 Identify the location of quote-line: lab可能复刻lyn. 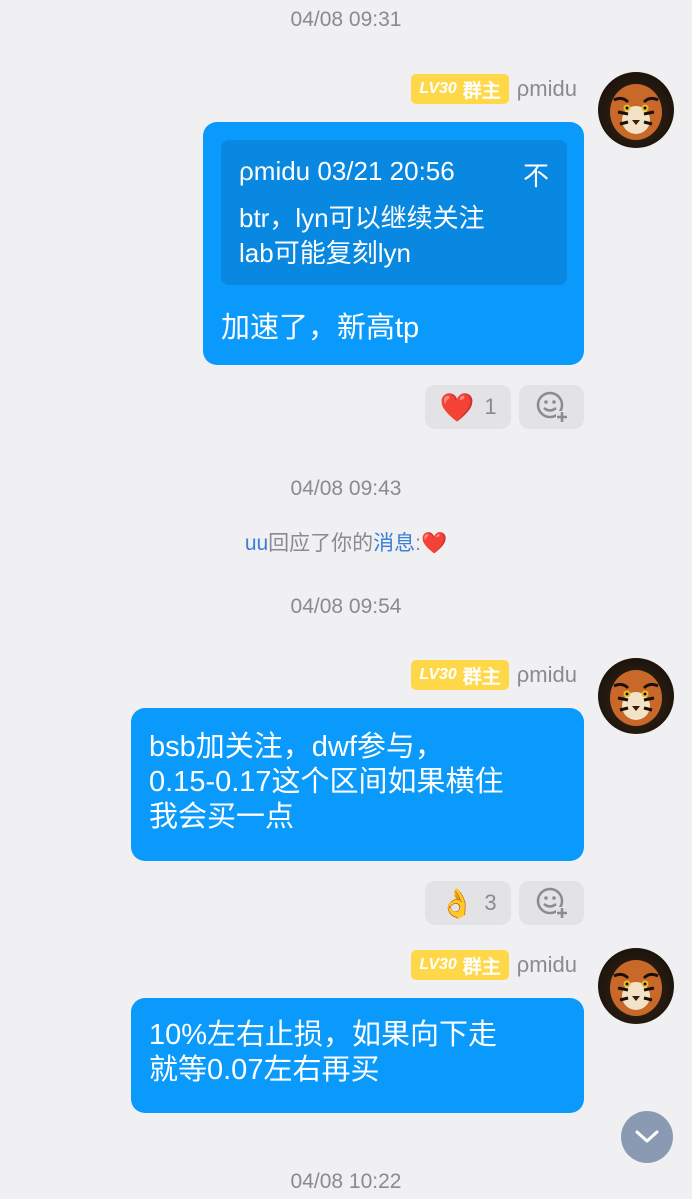
(325, 253).